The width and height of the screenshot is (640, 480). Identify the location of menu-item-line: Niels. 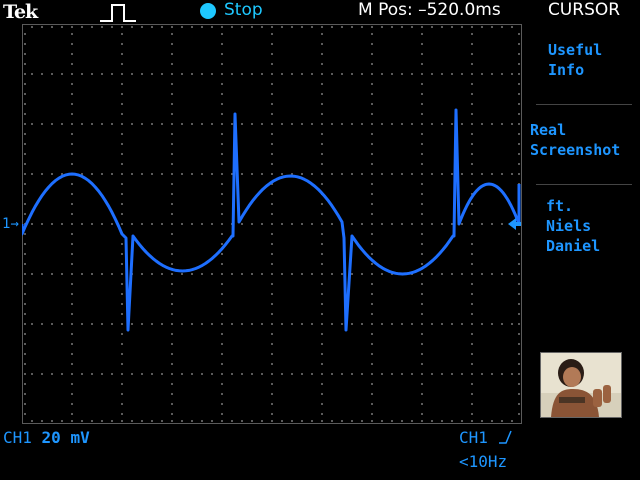
(569, 226).